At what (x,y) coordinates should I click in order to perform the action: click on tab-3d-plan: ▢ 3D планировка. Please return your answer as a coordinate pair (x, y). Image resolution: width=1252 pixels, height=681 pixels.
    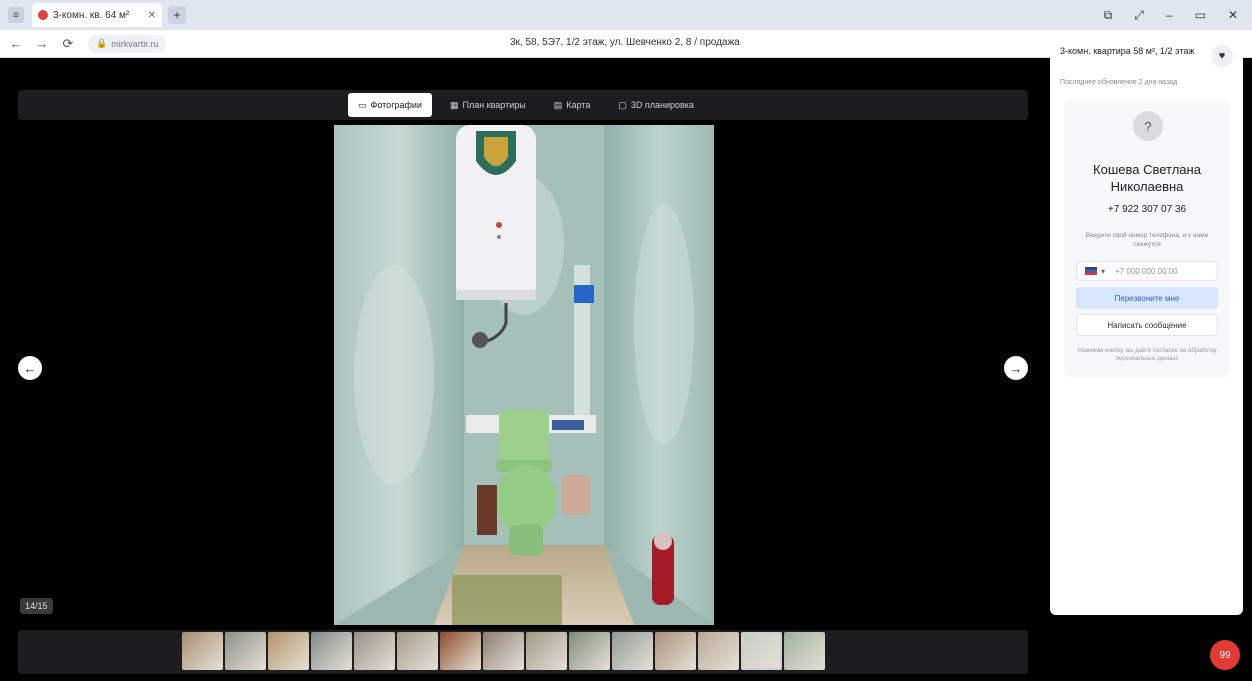
    Looking at the image, I should click on (656, 105).